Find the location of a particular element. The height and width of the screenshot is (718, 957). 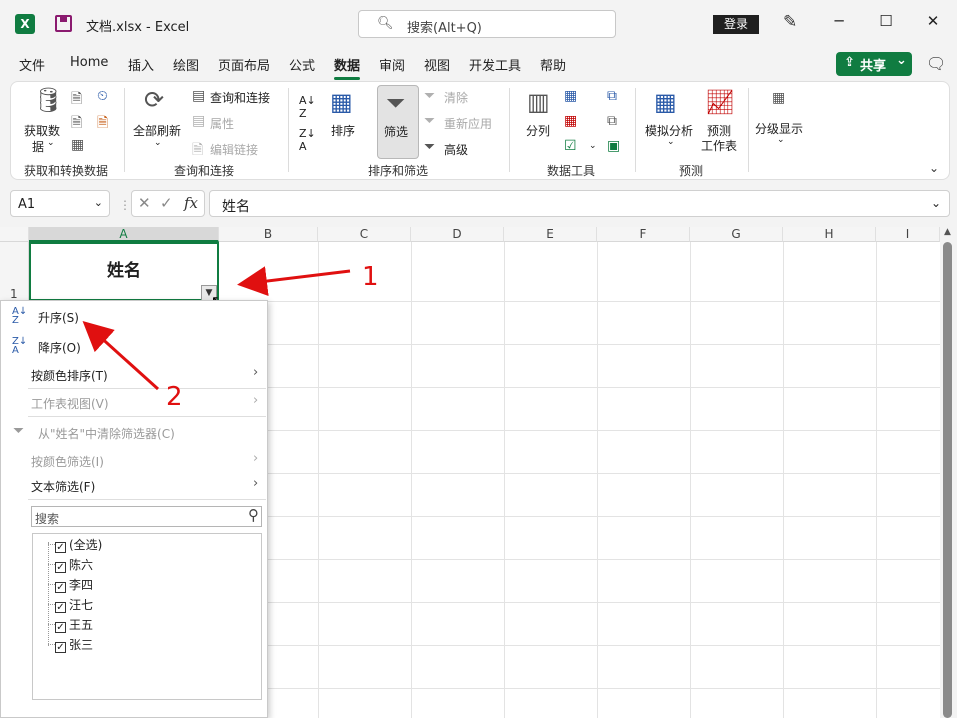

annotation-label-2: 2 is located at coordinates (174, 397).